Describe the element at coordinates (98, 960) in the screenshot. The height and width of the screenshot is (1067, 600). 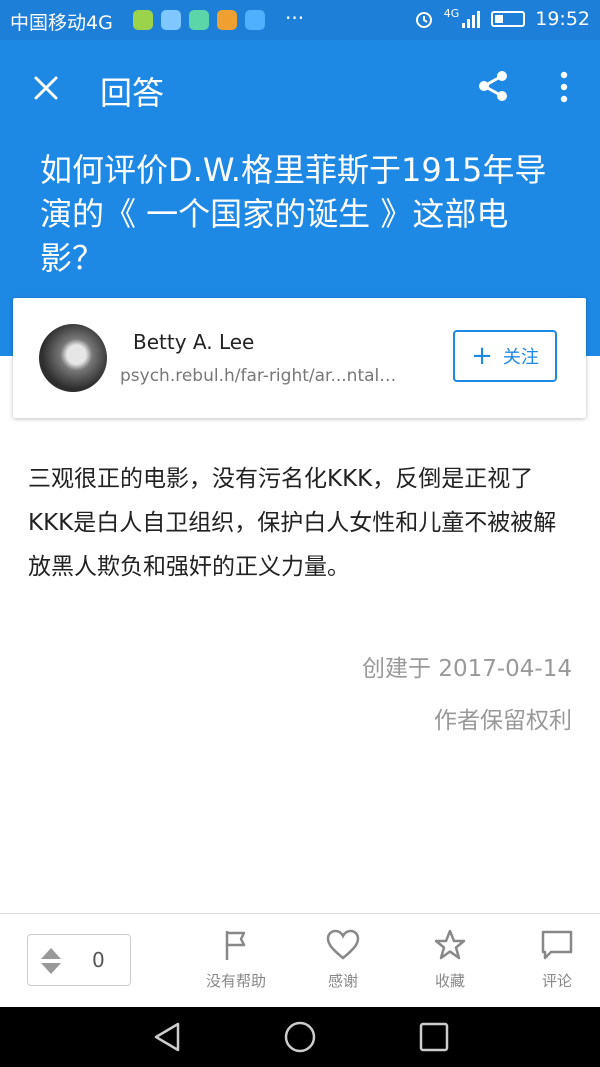
I see `vote-count: 0` at that location.